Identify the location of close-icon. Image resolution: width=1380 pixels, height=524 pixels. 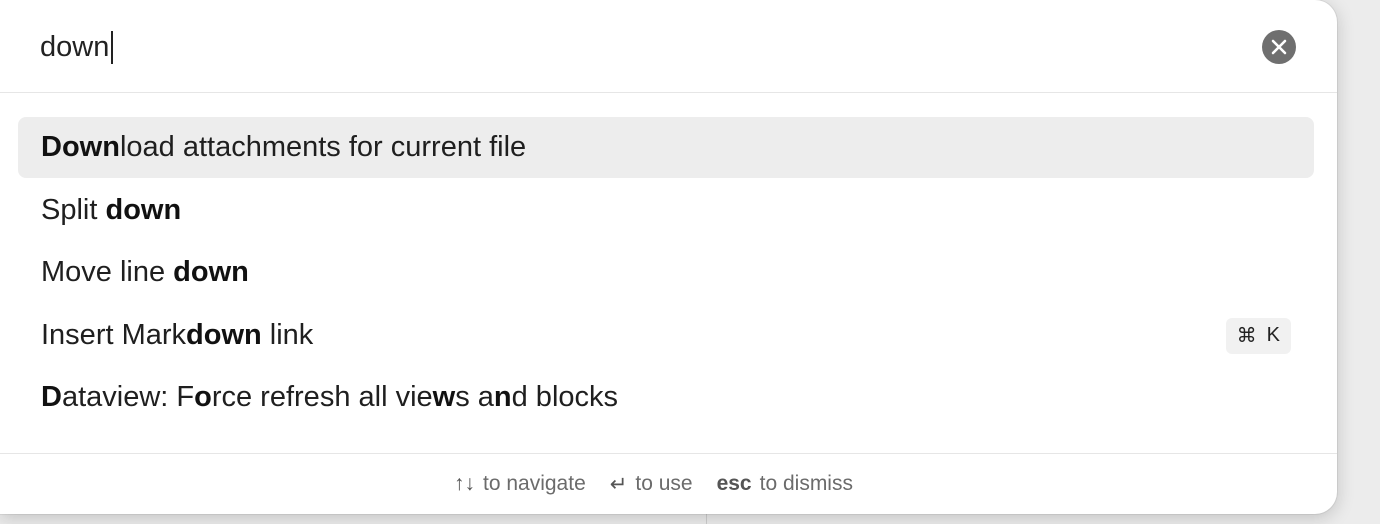
(1279, 47).